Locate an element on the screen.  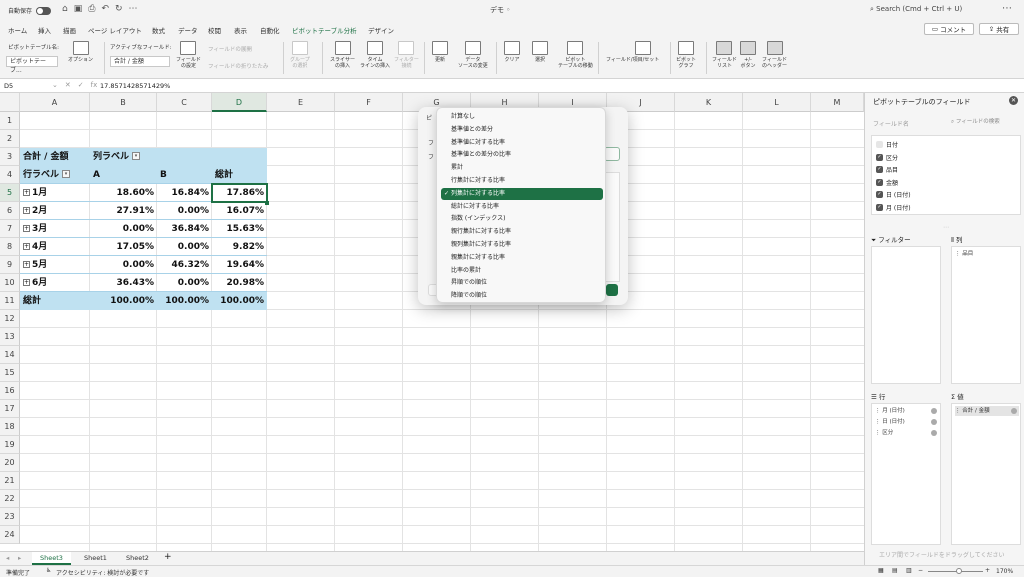
row-header: 12 is located at coordinates (10, 319).